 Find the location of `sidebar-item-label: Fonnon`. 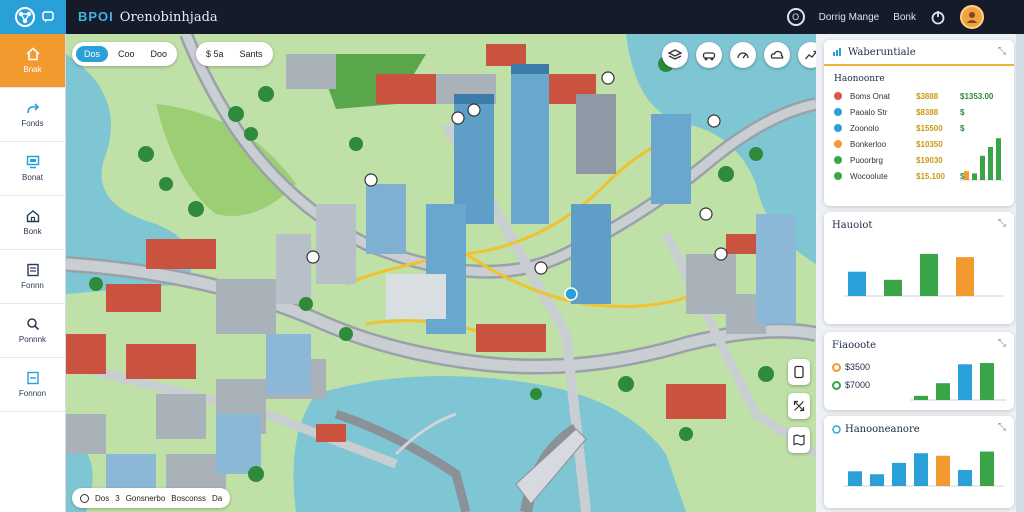

sidebar-item-label: Fonnon is located at coordinates (32, 393).